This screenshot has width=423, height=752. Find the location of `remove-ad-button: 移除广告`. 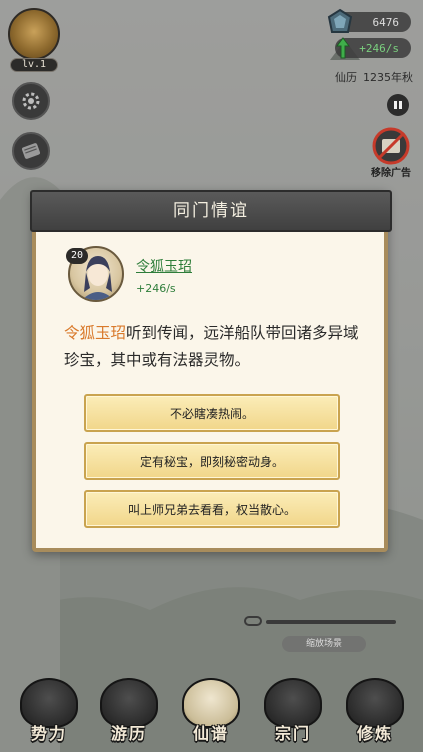

remove-ad-button: 移除广告 is located at coordinates (391, 154).